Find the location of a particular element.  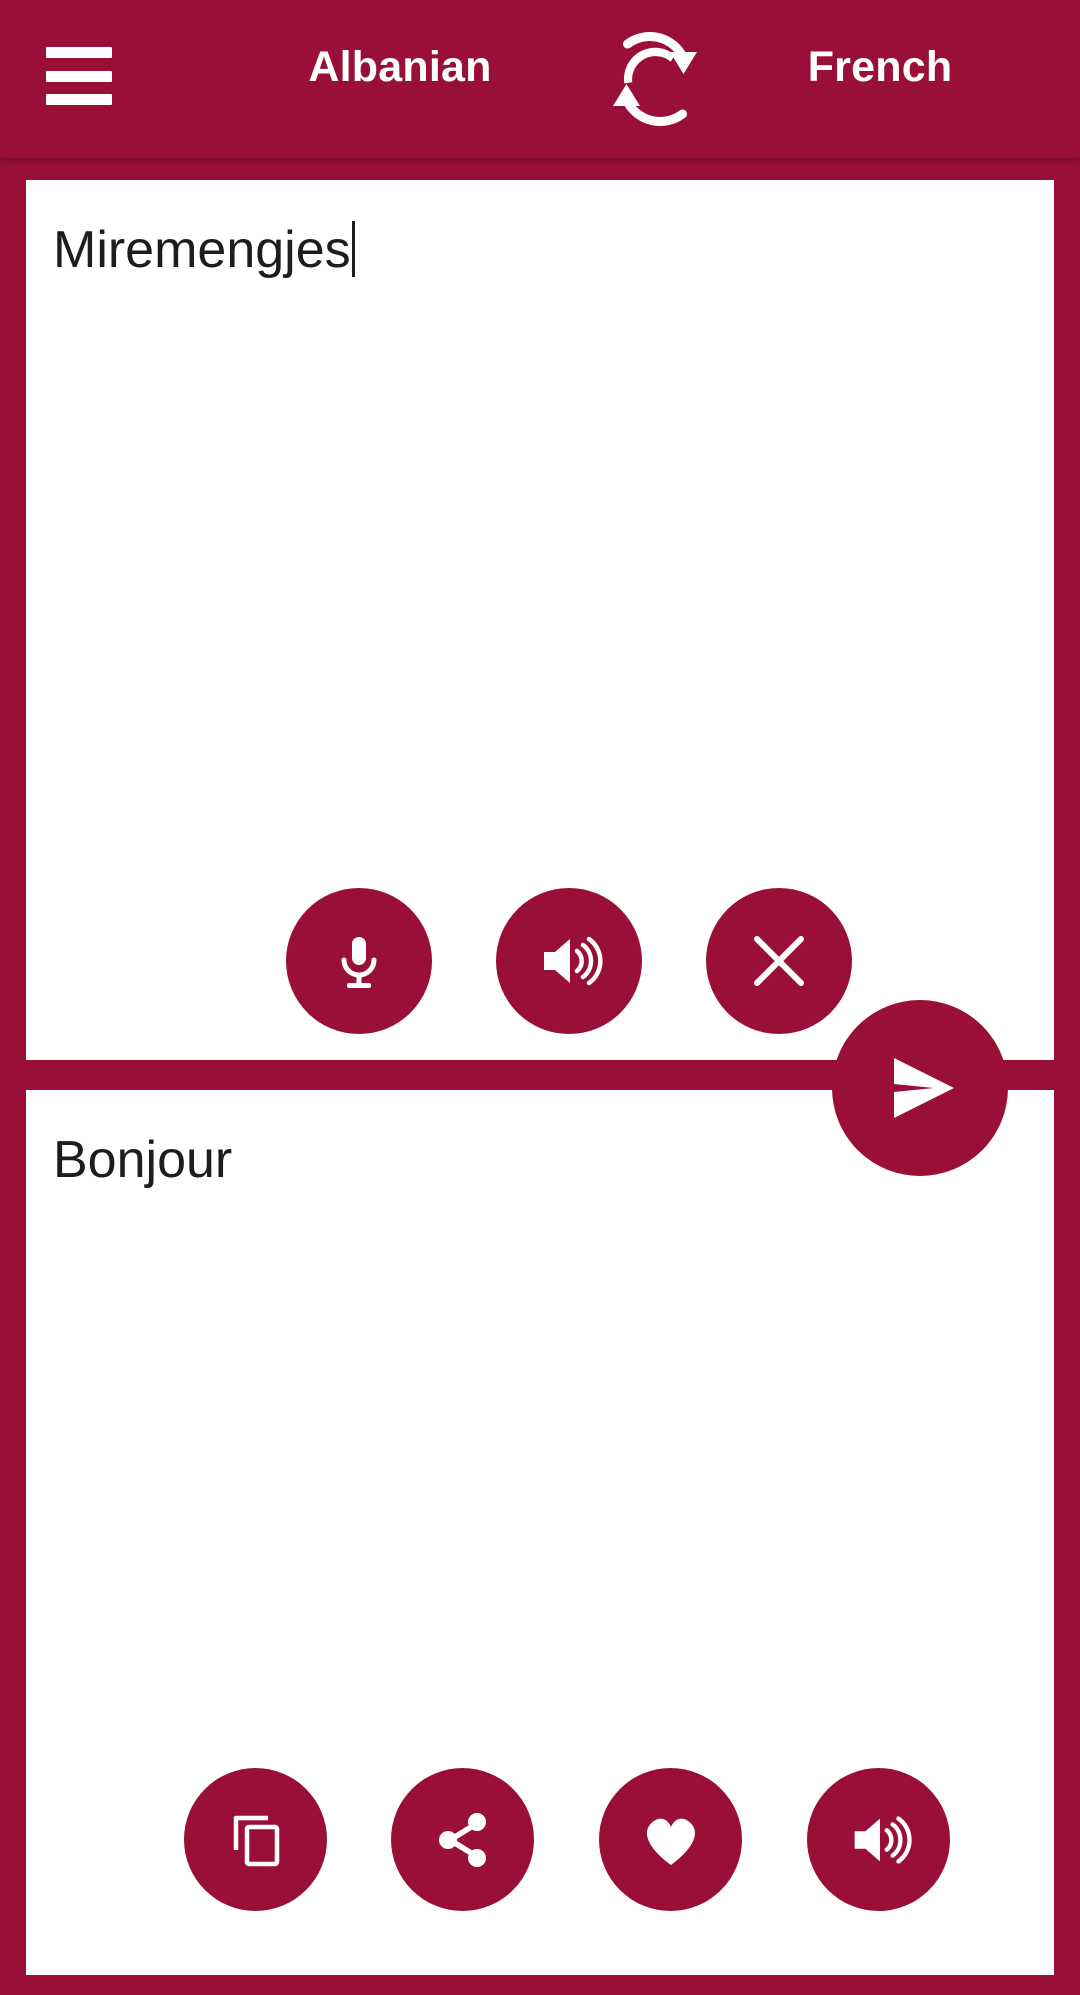

speak-translation-button is located at coordinates (878, 1839).